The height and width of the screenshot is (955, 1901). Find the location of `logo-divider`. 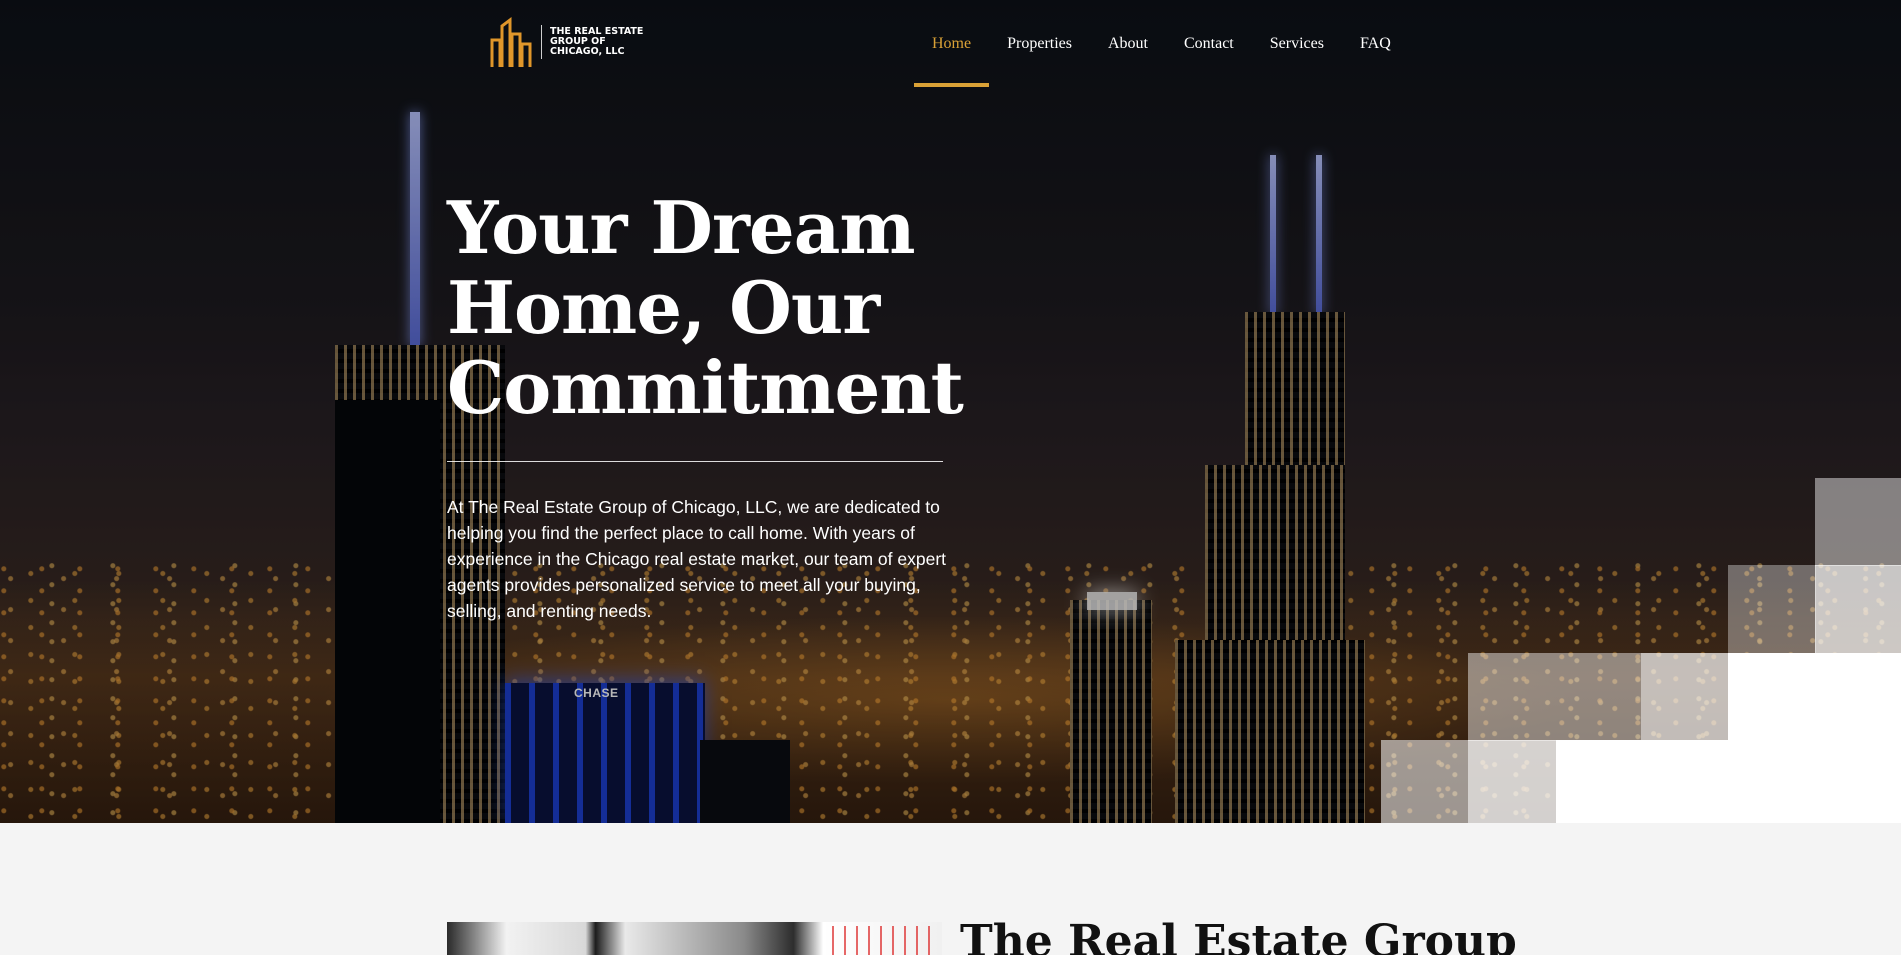

logo-divider is located at coordinates (541, 42).